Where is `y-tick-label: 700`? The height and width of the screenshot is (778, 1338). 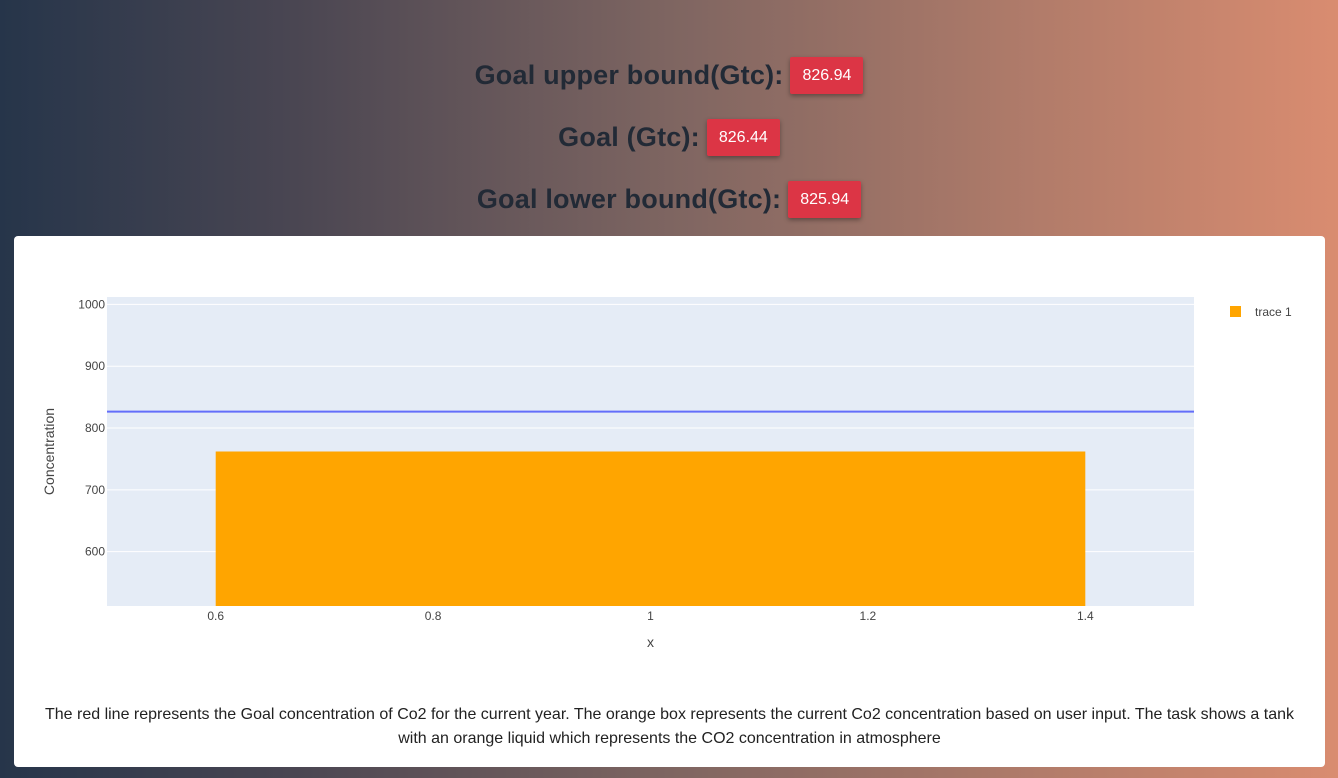
y-tick-label: 700 is located at coordinates (95, 490).